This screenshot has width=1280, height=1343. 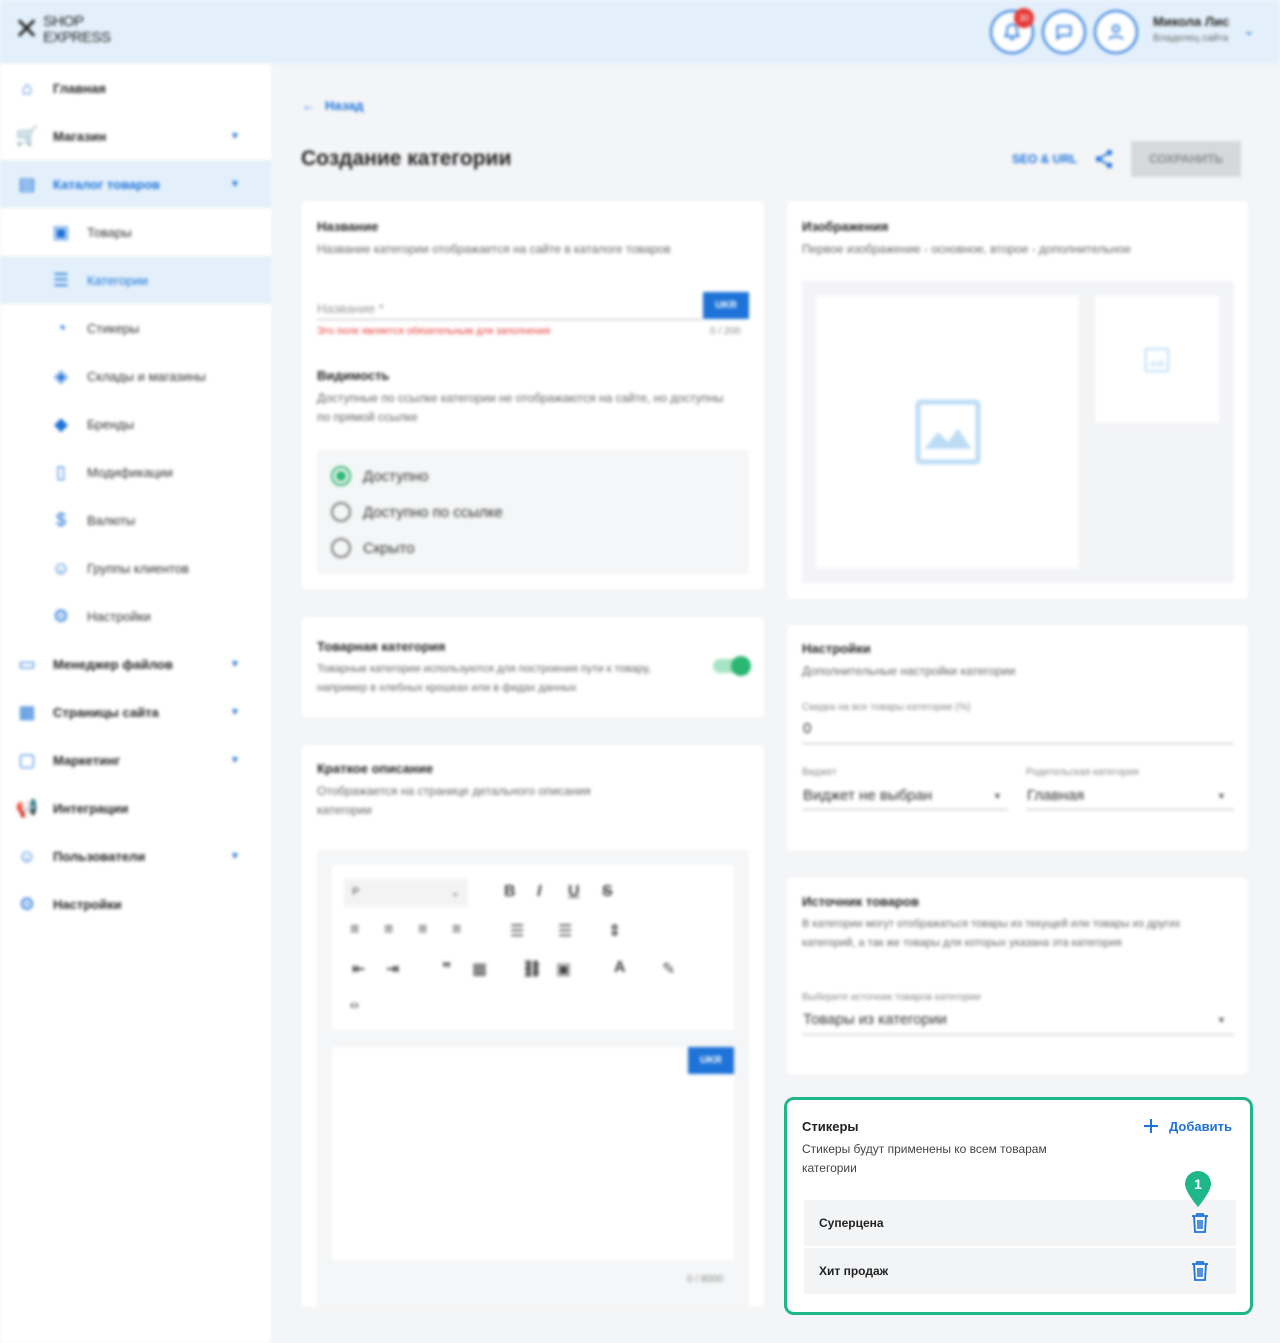 What do you see at coordinates (27, 29) in the screenshot?
I see `logo-mark-icon: ✕` at bounding box center [27, 29].